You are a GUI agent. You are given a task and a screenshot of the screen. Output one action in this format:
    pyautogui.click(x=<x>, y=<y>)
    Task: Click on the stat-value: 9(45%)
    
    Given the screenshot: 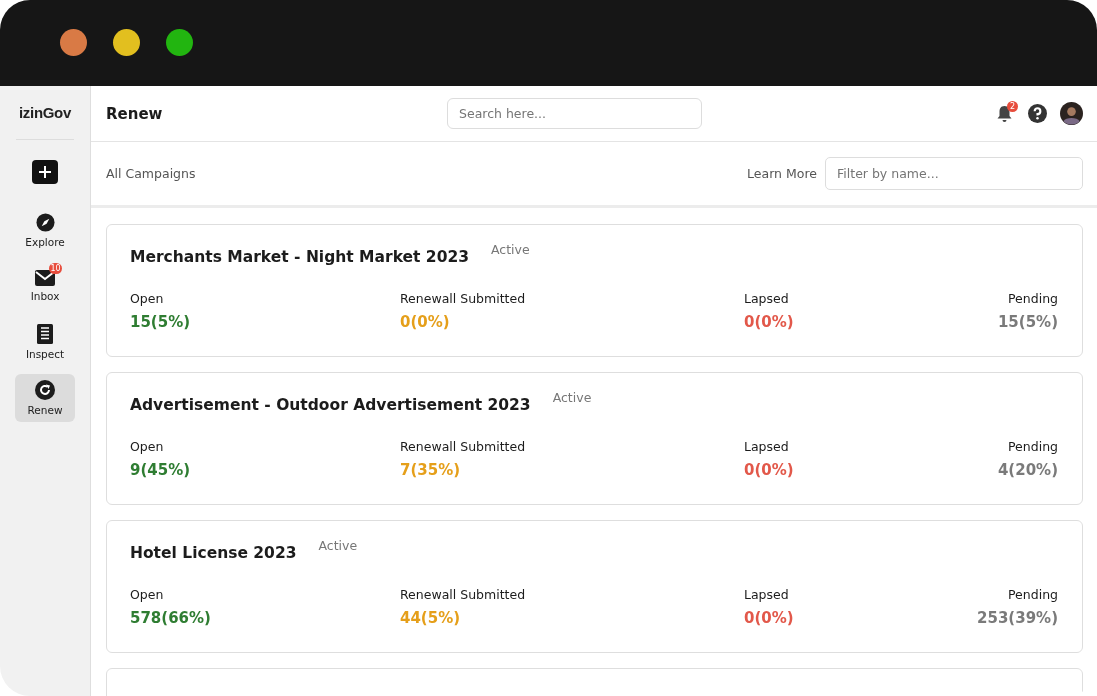 What is the action you would take?
    pyautogui.click(x=161, y=470)
    